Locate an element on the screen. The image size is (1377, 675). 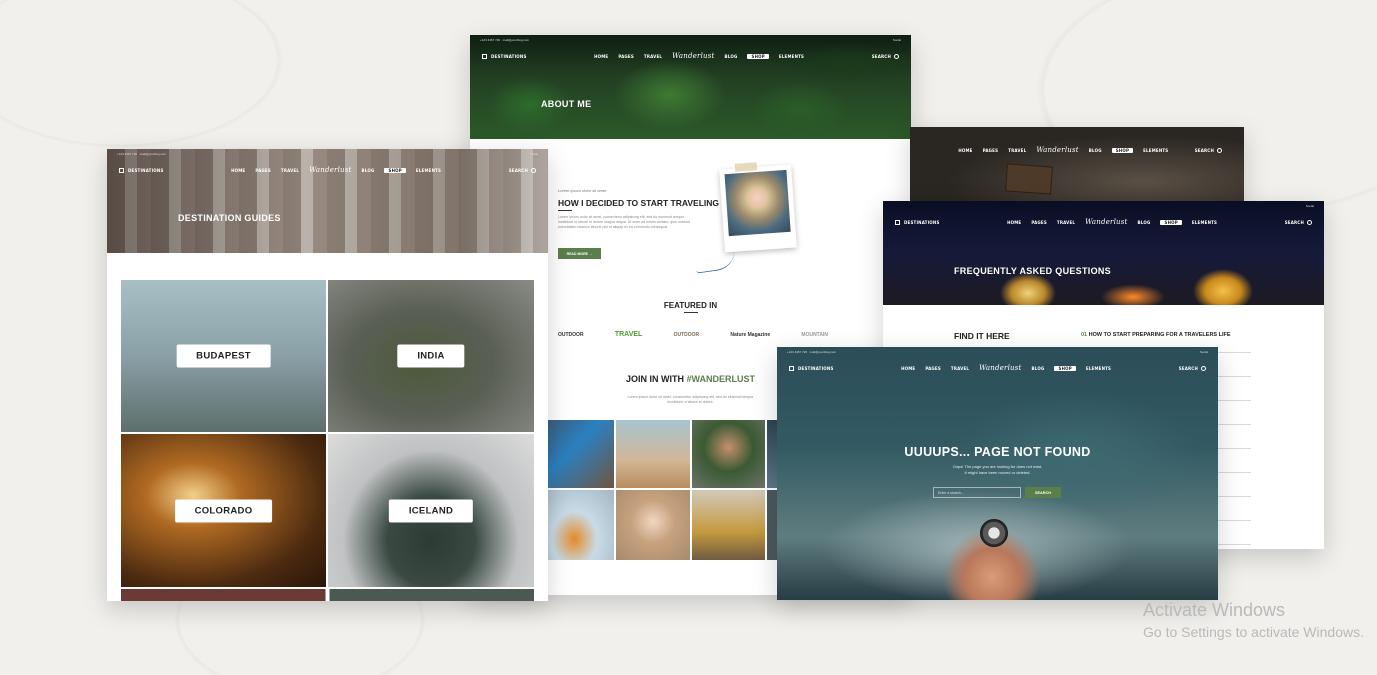
destination-tile-iceland: ICELAND is located at coordinates (431, 510).